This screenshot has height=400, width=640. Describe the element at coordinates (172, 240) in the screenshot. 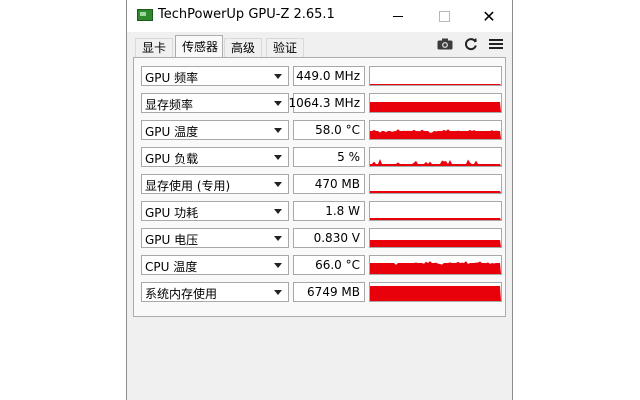

I see `sensor-label: GPU 电压` at that location.